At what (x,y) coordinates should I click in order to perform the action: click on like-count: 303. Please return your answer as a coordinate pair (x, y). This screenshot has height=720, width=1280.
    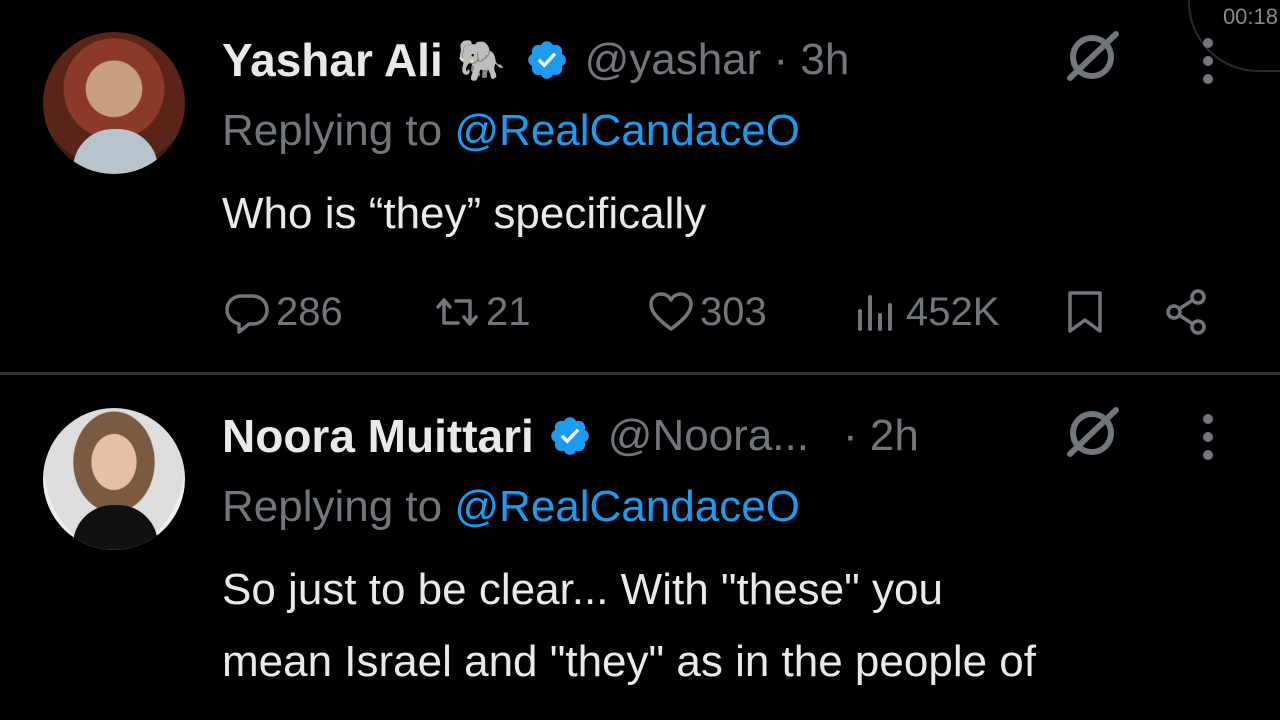
    Looking at the image, I should click on (733, 311).